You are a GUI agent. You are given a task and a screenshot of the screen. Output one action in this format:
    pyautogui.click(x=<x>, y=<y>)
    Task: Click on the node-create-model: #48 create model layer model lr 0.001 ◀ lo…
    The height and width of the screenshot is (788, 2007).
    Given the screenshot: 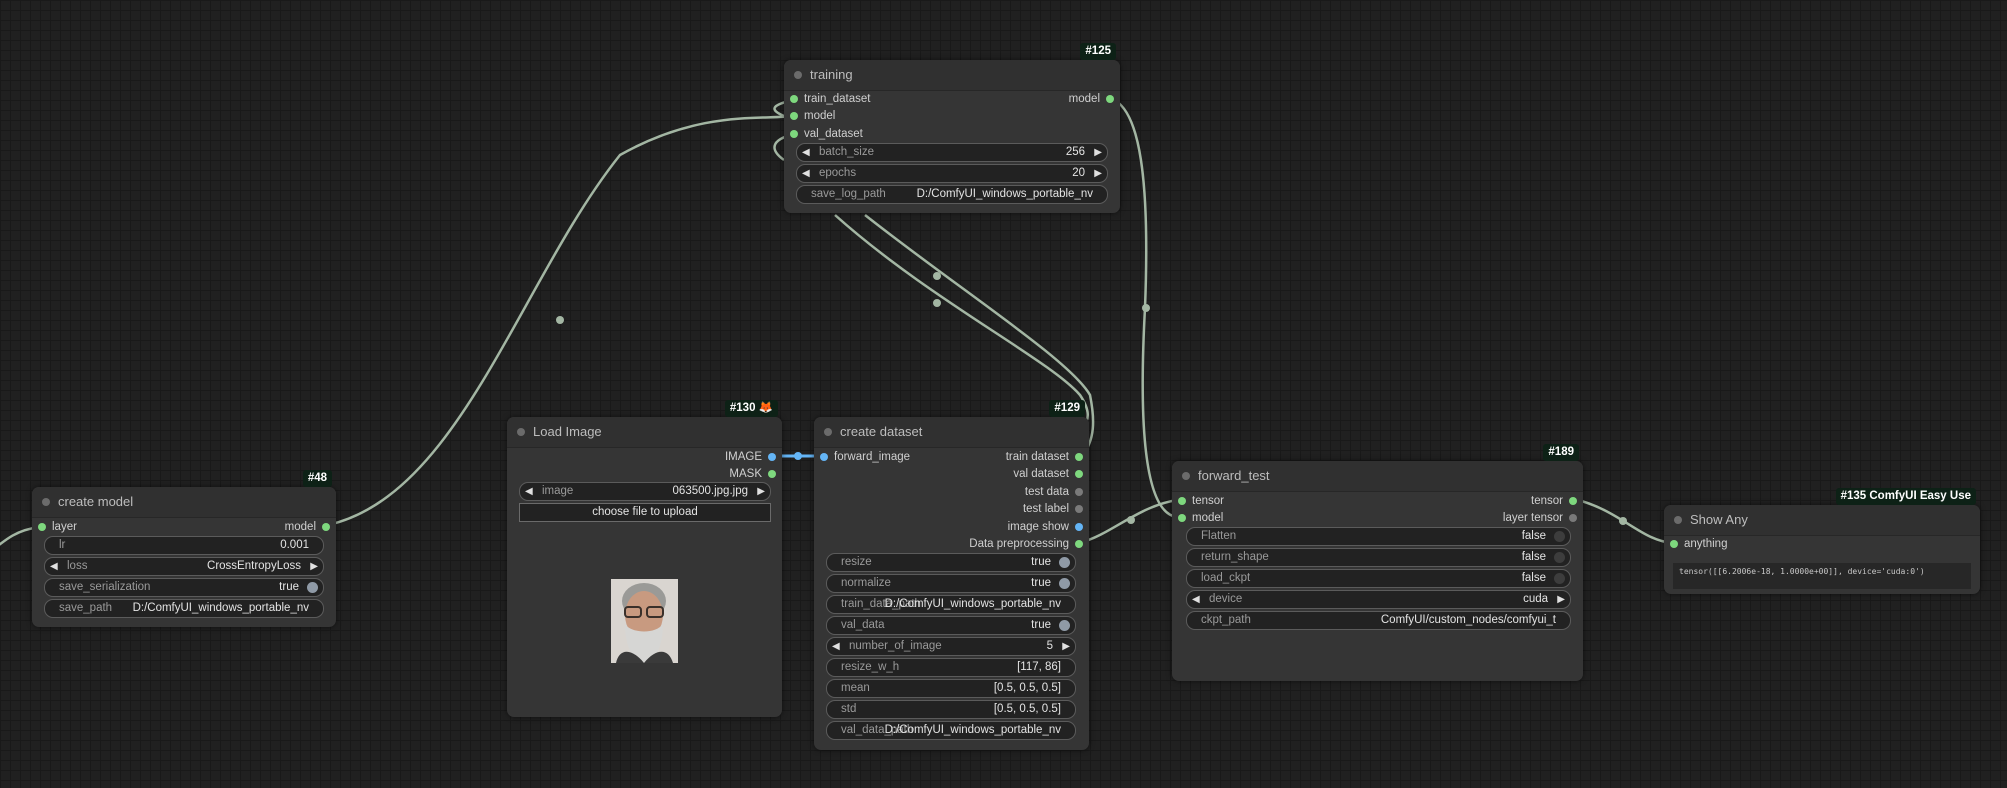 What is the action you would take?
    pyautogui.click(x=184, y=548)
    